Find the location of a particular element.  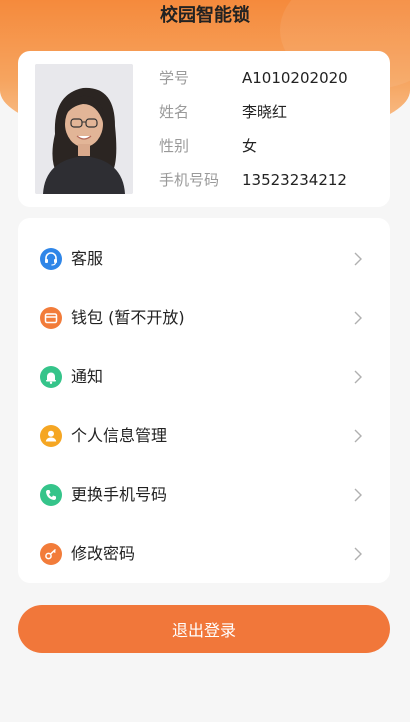

headset-icon is located at coordinates (51, 259).